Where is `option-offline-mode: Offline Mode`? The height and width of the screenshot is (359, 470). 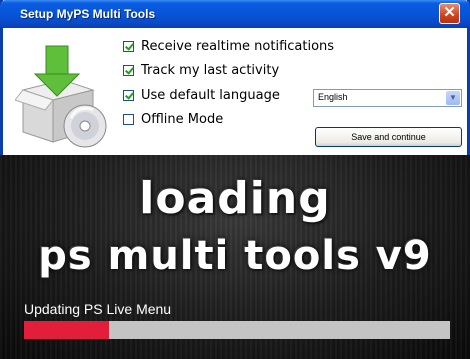 option-offline-mode: Offline Mode is located at coordinates (173, 119).